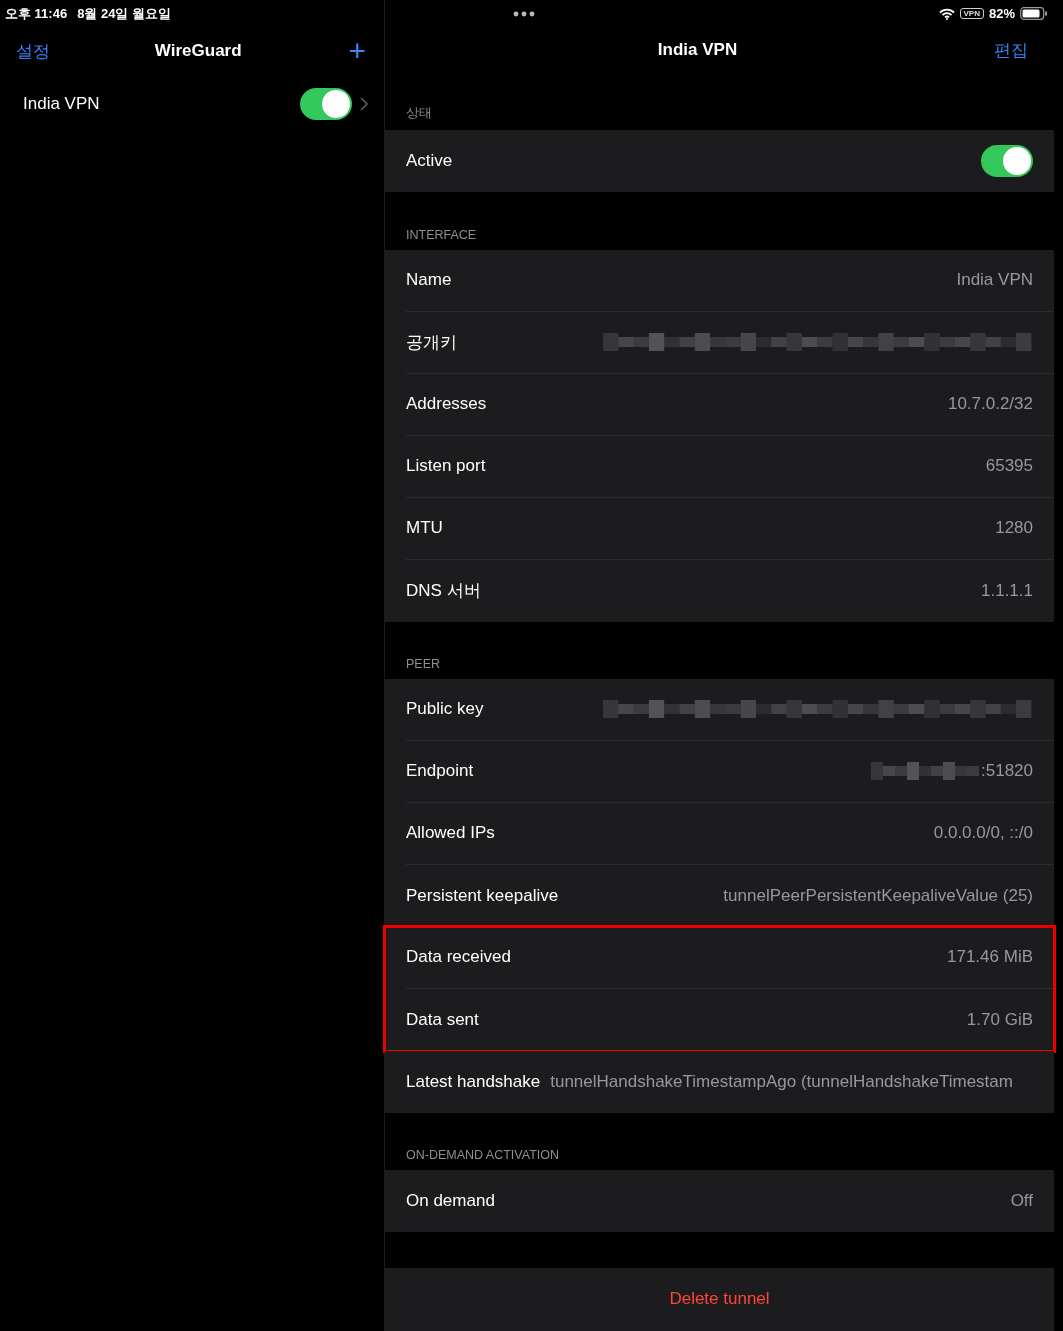 The height and width of the screenshot is (1331, 1063). Describe the element at coordinates (971, 14) in the screenshot. I see `vpn-badge: VPN` at that location.